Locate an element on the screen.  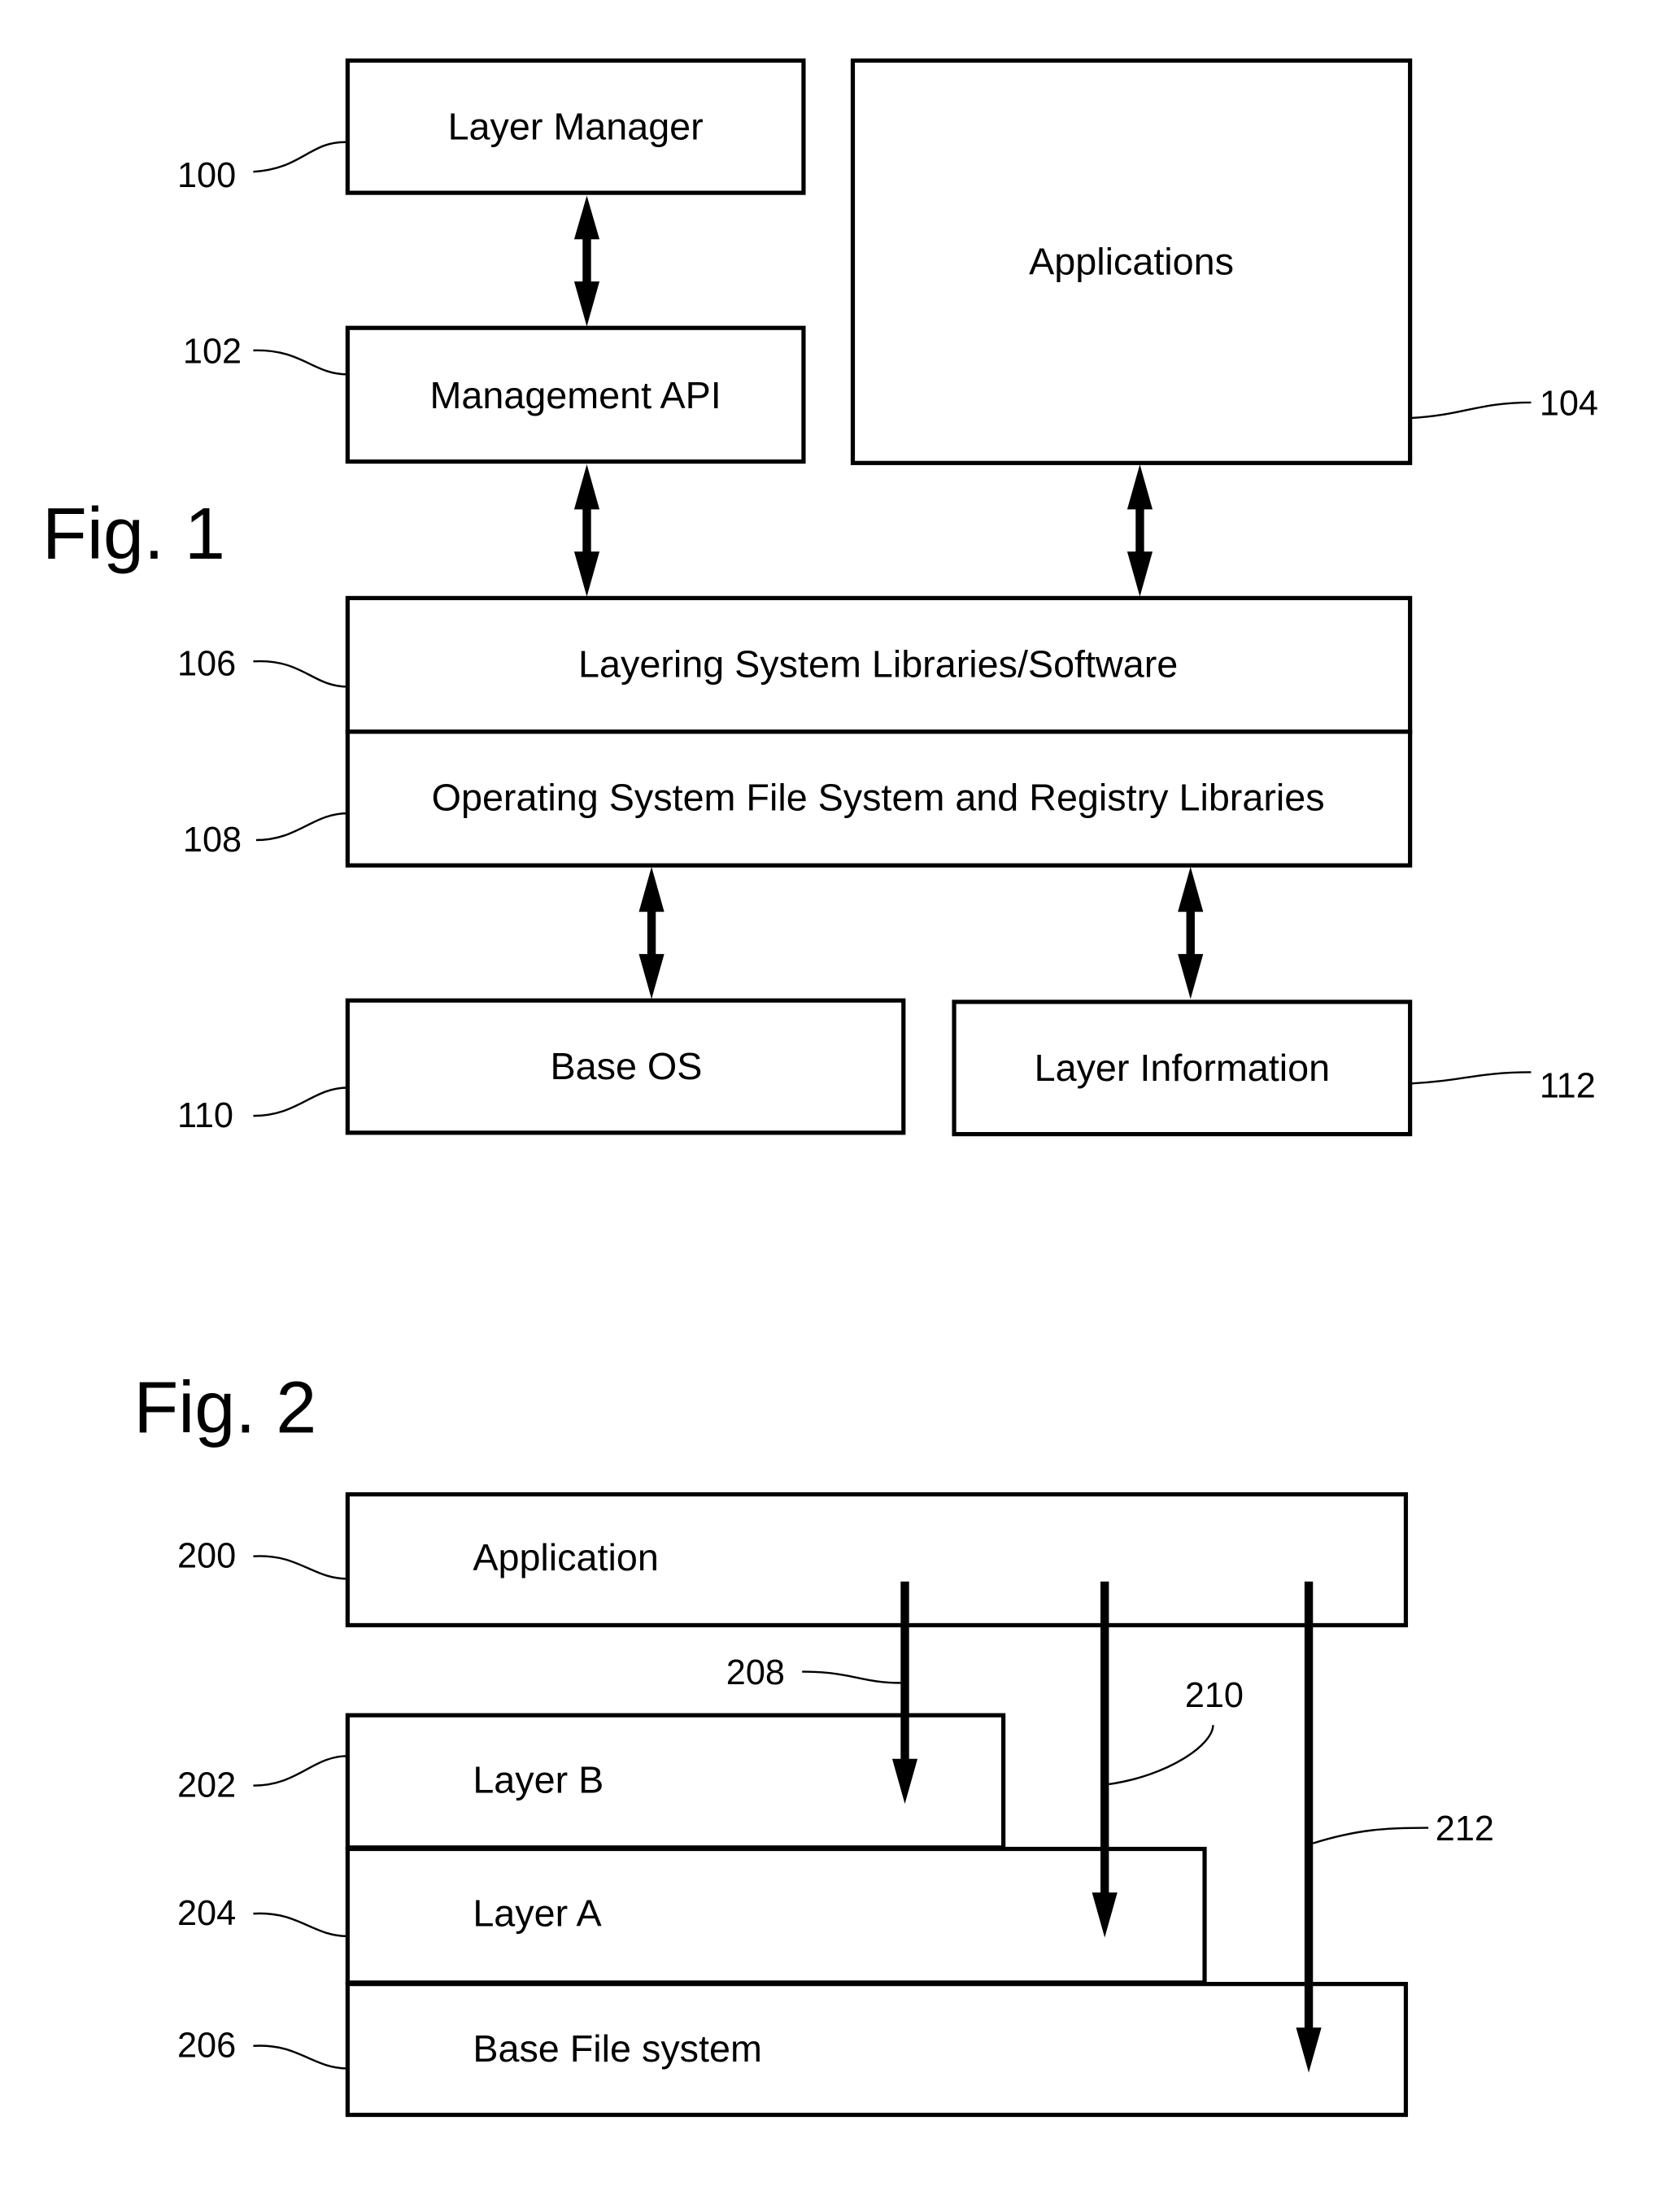
fig1-title: Fig. 1 is located at coordinates (133, 534).